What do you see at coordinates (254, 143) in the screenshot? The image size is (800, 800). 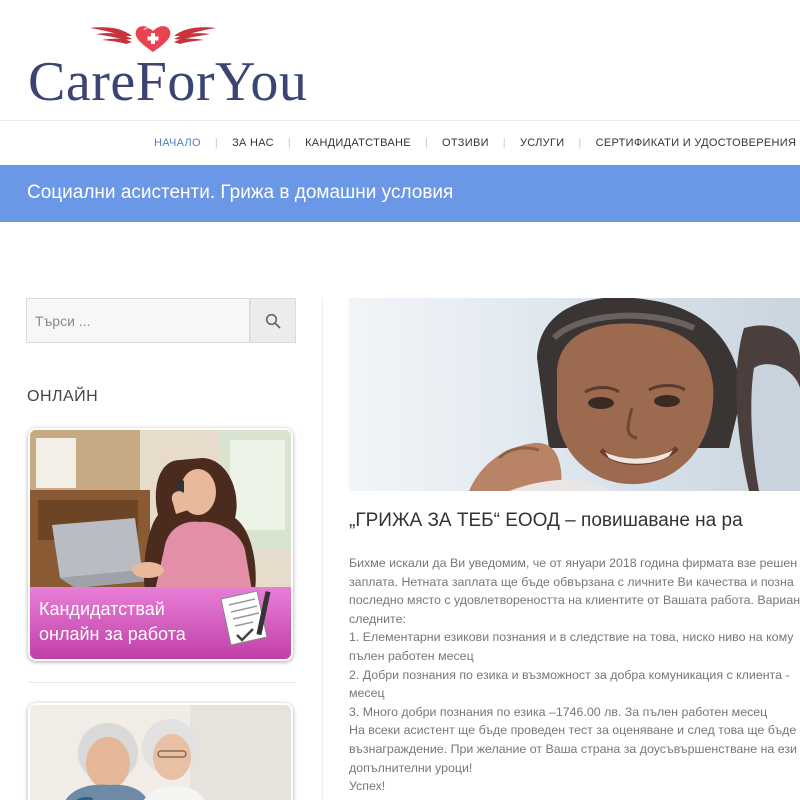 I see `nav-item-about: ЗА НАС |` at bounding box center [254, 143].